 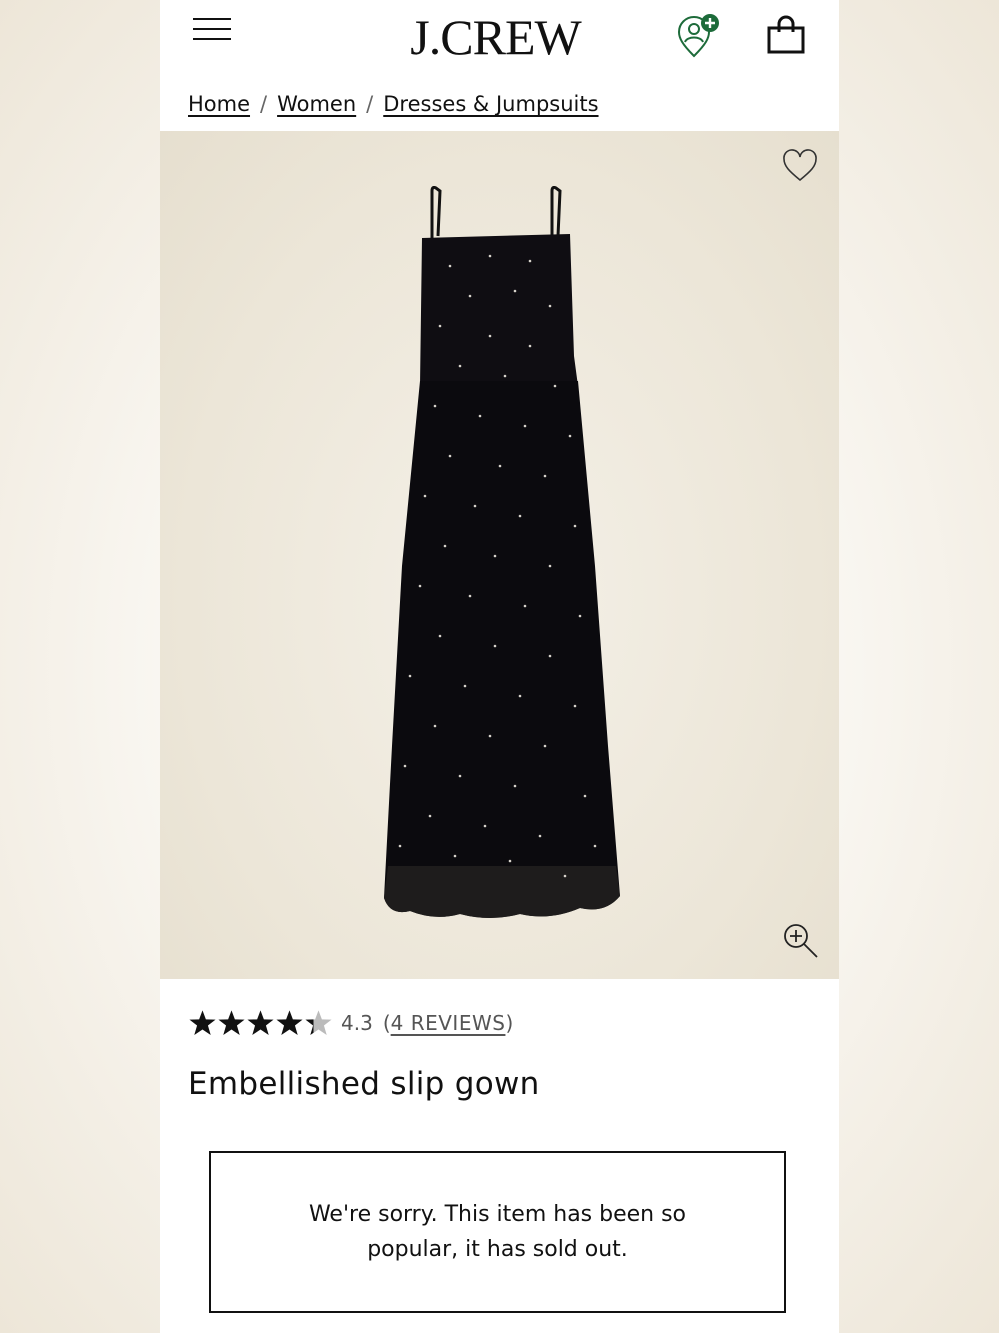 What do you see at coordinates (800, 940) in the screenshot?
I see `zoom-in-icon` at bounding box center [800, 940].